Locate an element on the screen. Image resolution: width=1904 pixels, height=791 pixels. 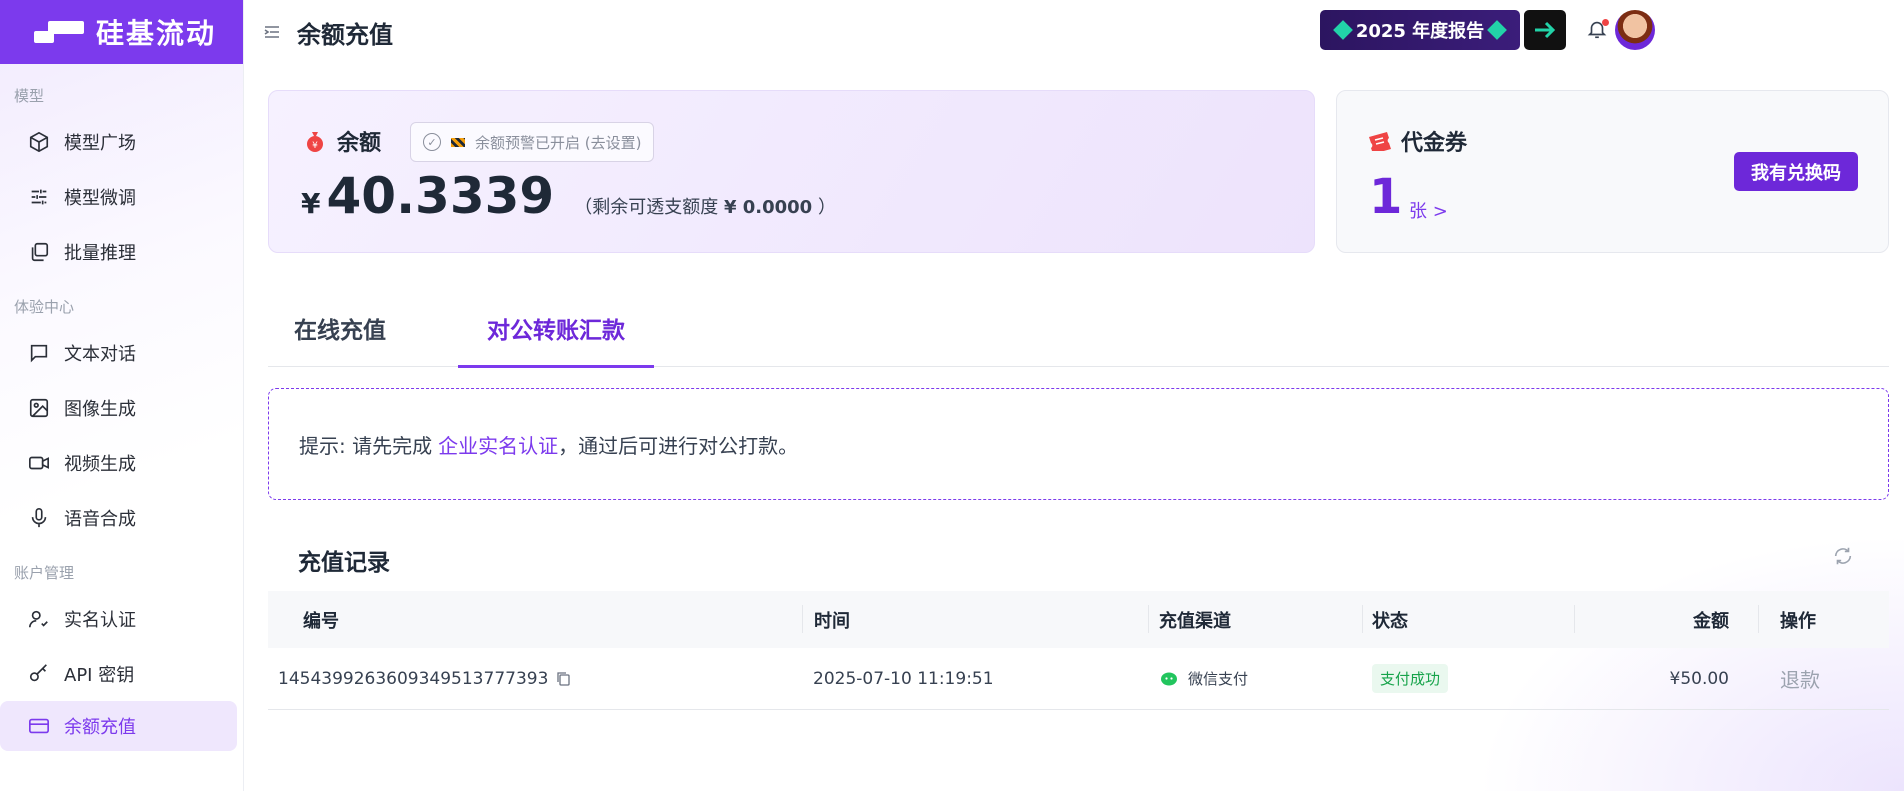
refund-button: 退款 is located at coordinates (1800, 678).